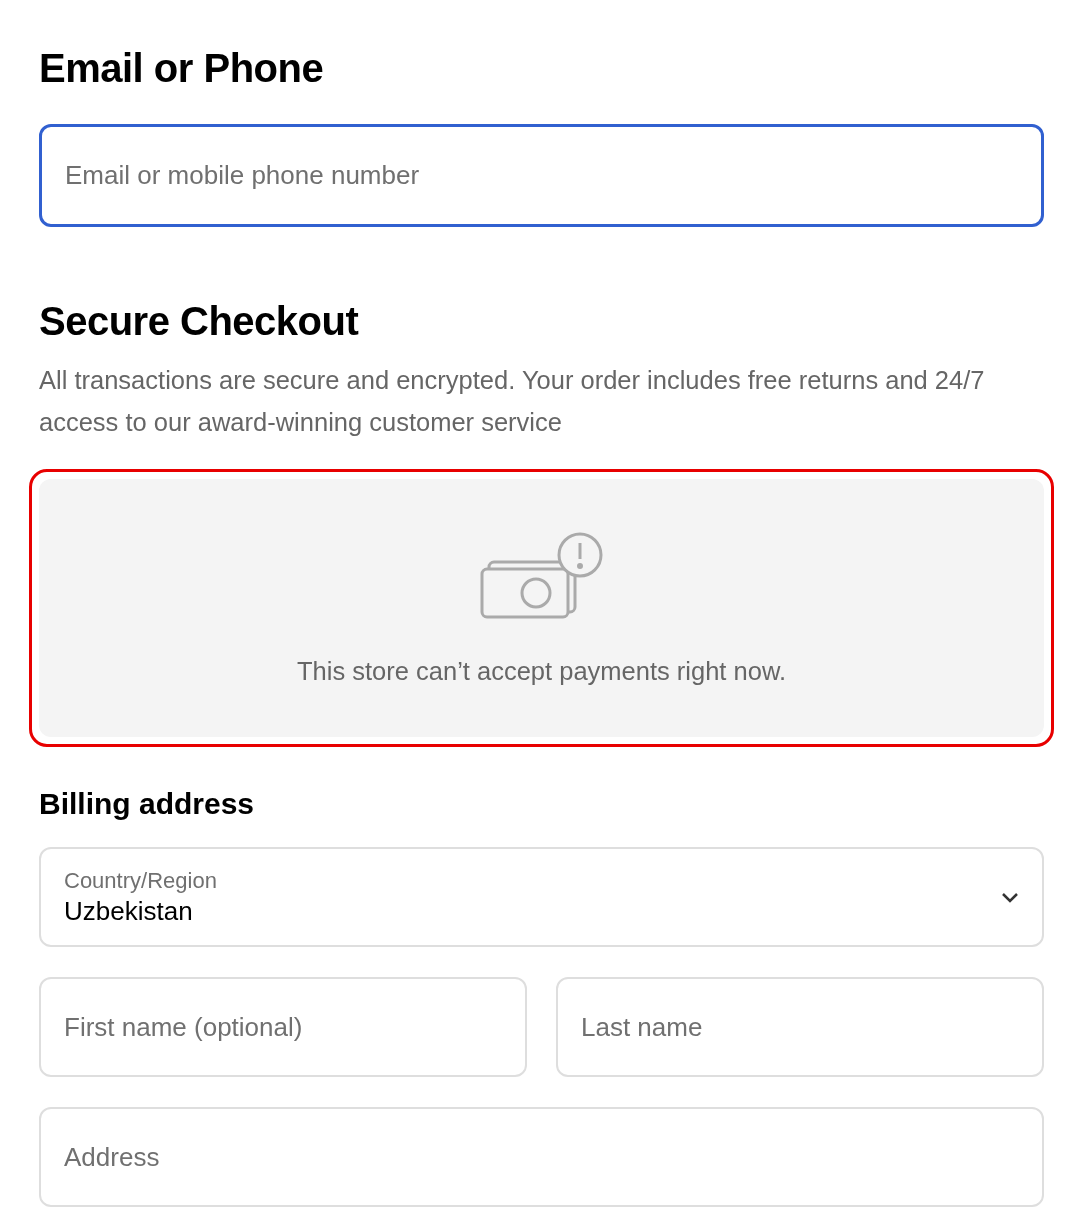 This screenshot has width=1088, height=1214. Describe the element at coordinates (541, 575) in the screenshot. I see `bills-warning-icon` at that location.